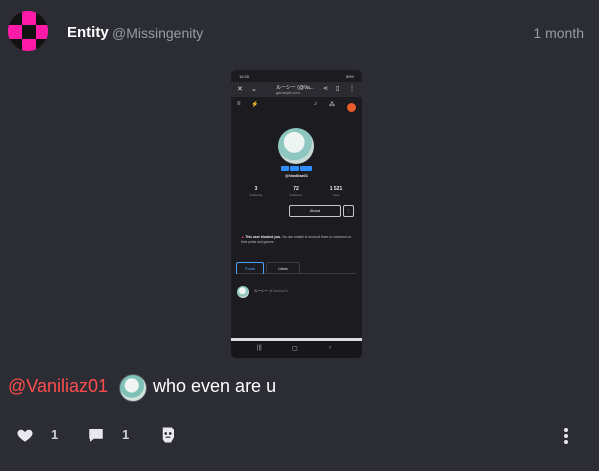 This screenshot has width=599, height=471. I want to click on phone-site-nav: ≡ ⚡ ♪ ⁂, so click(296, 105).